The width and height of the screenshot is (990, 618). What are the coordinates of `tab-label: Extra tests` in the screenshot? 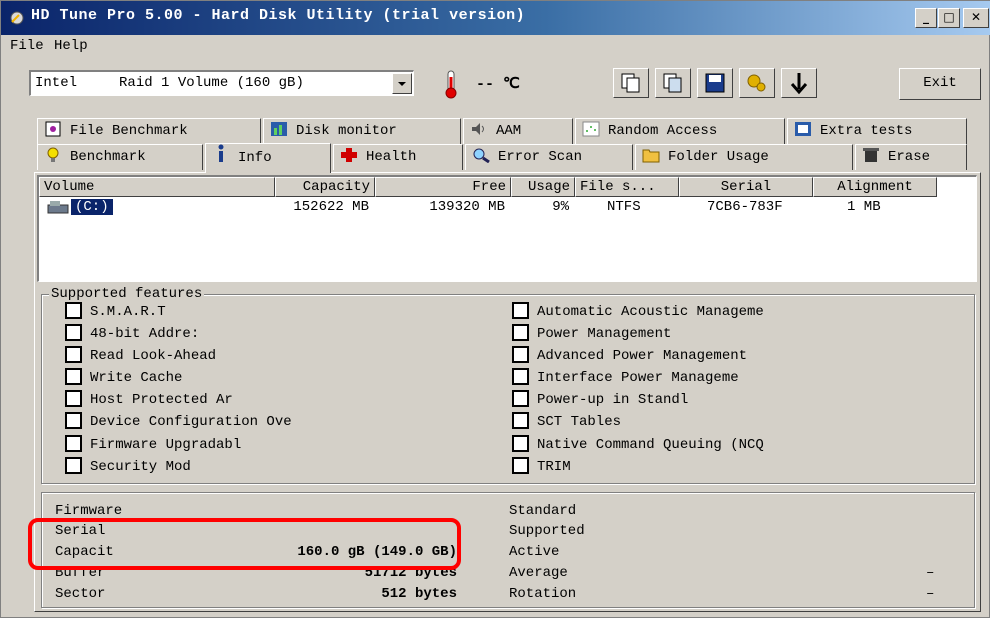 It's located at (866, 131).